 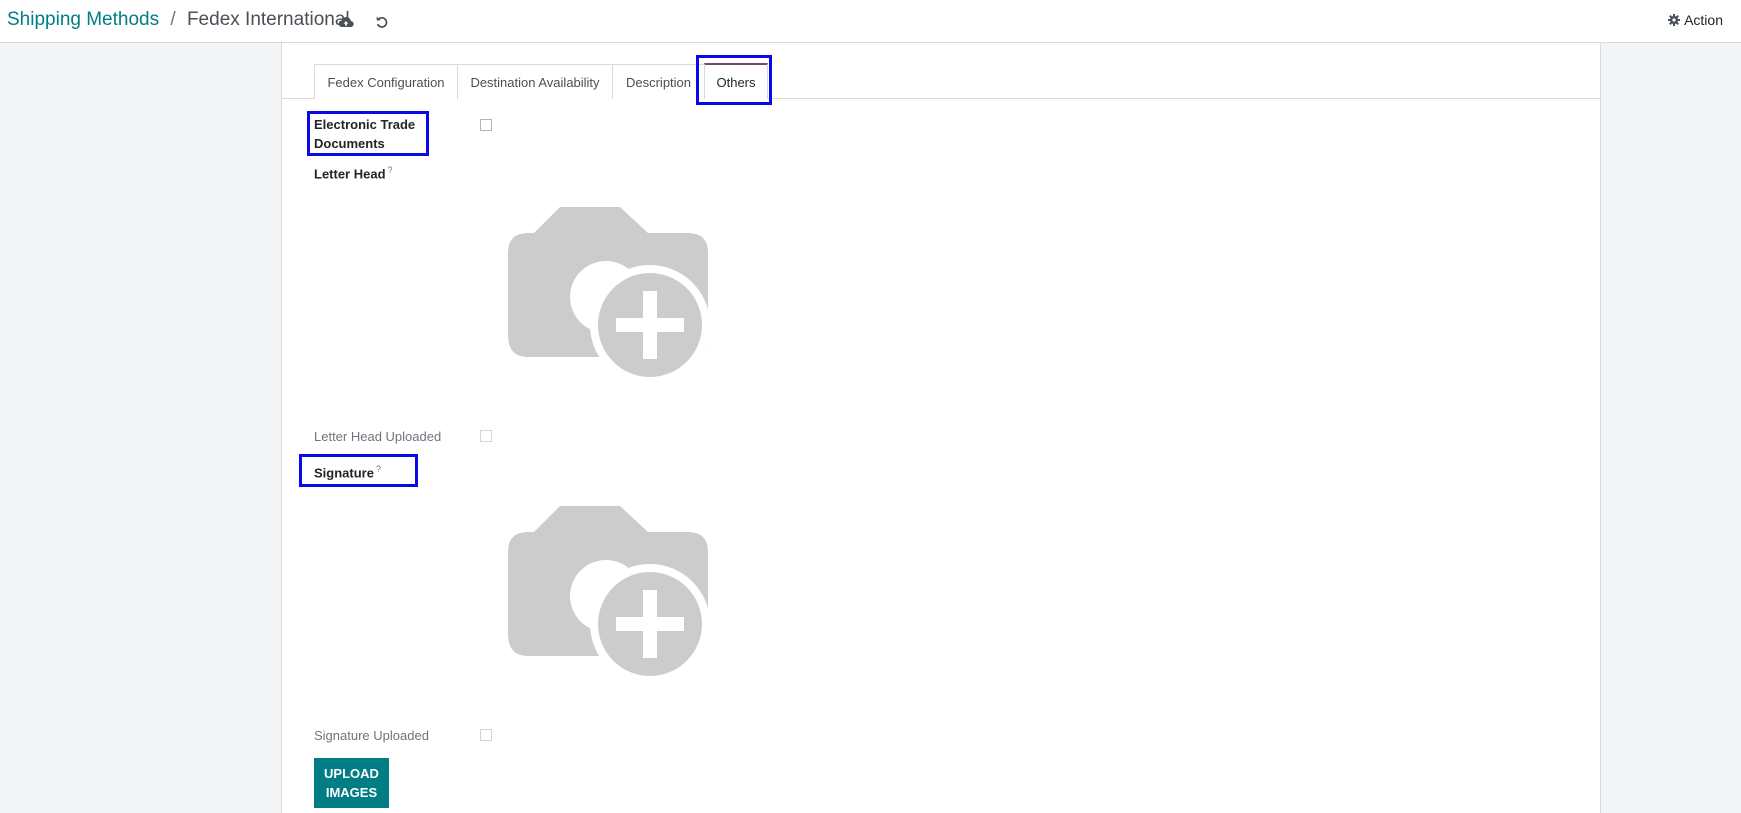 What do you see at coordinates (535, 81) in the screenshot?
I see `tab-destination-availability: Destination Availability` at bounding box center [535, 81].